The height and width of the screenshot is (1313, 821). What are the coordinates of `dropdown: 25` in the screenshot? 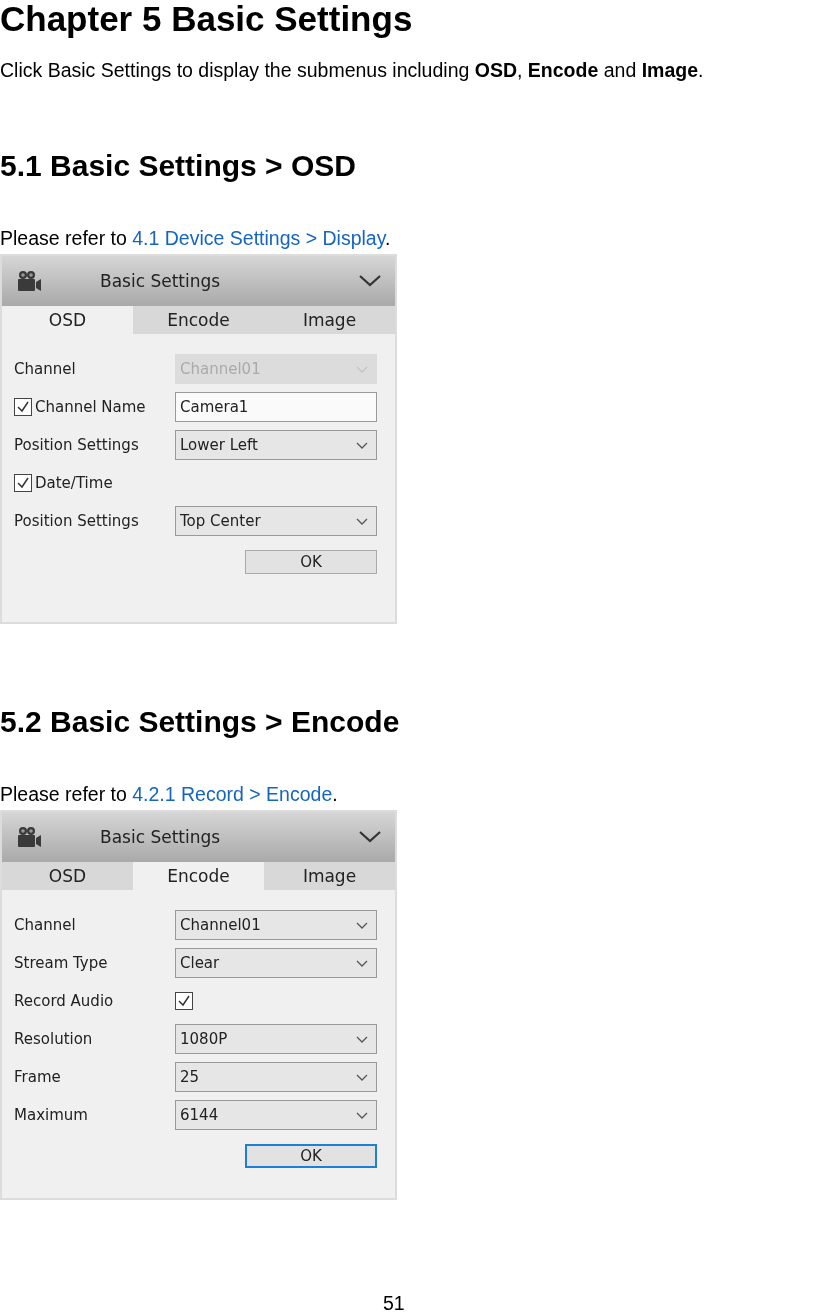 It's located at (276, 1077).